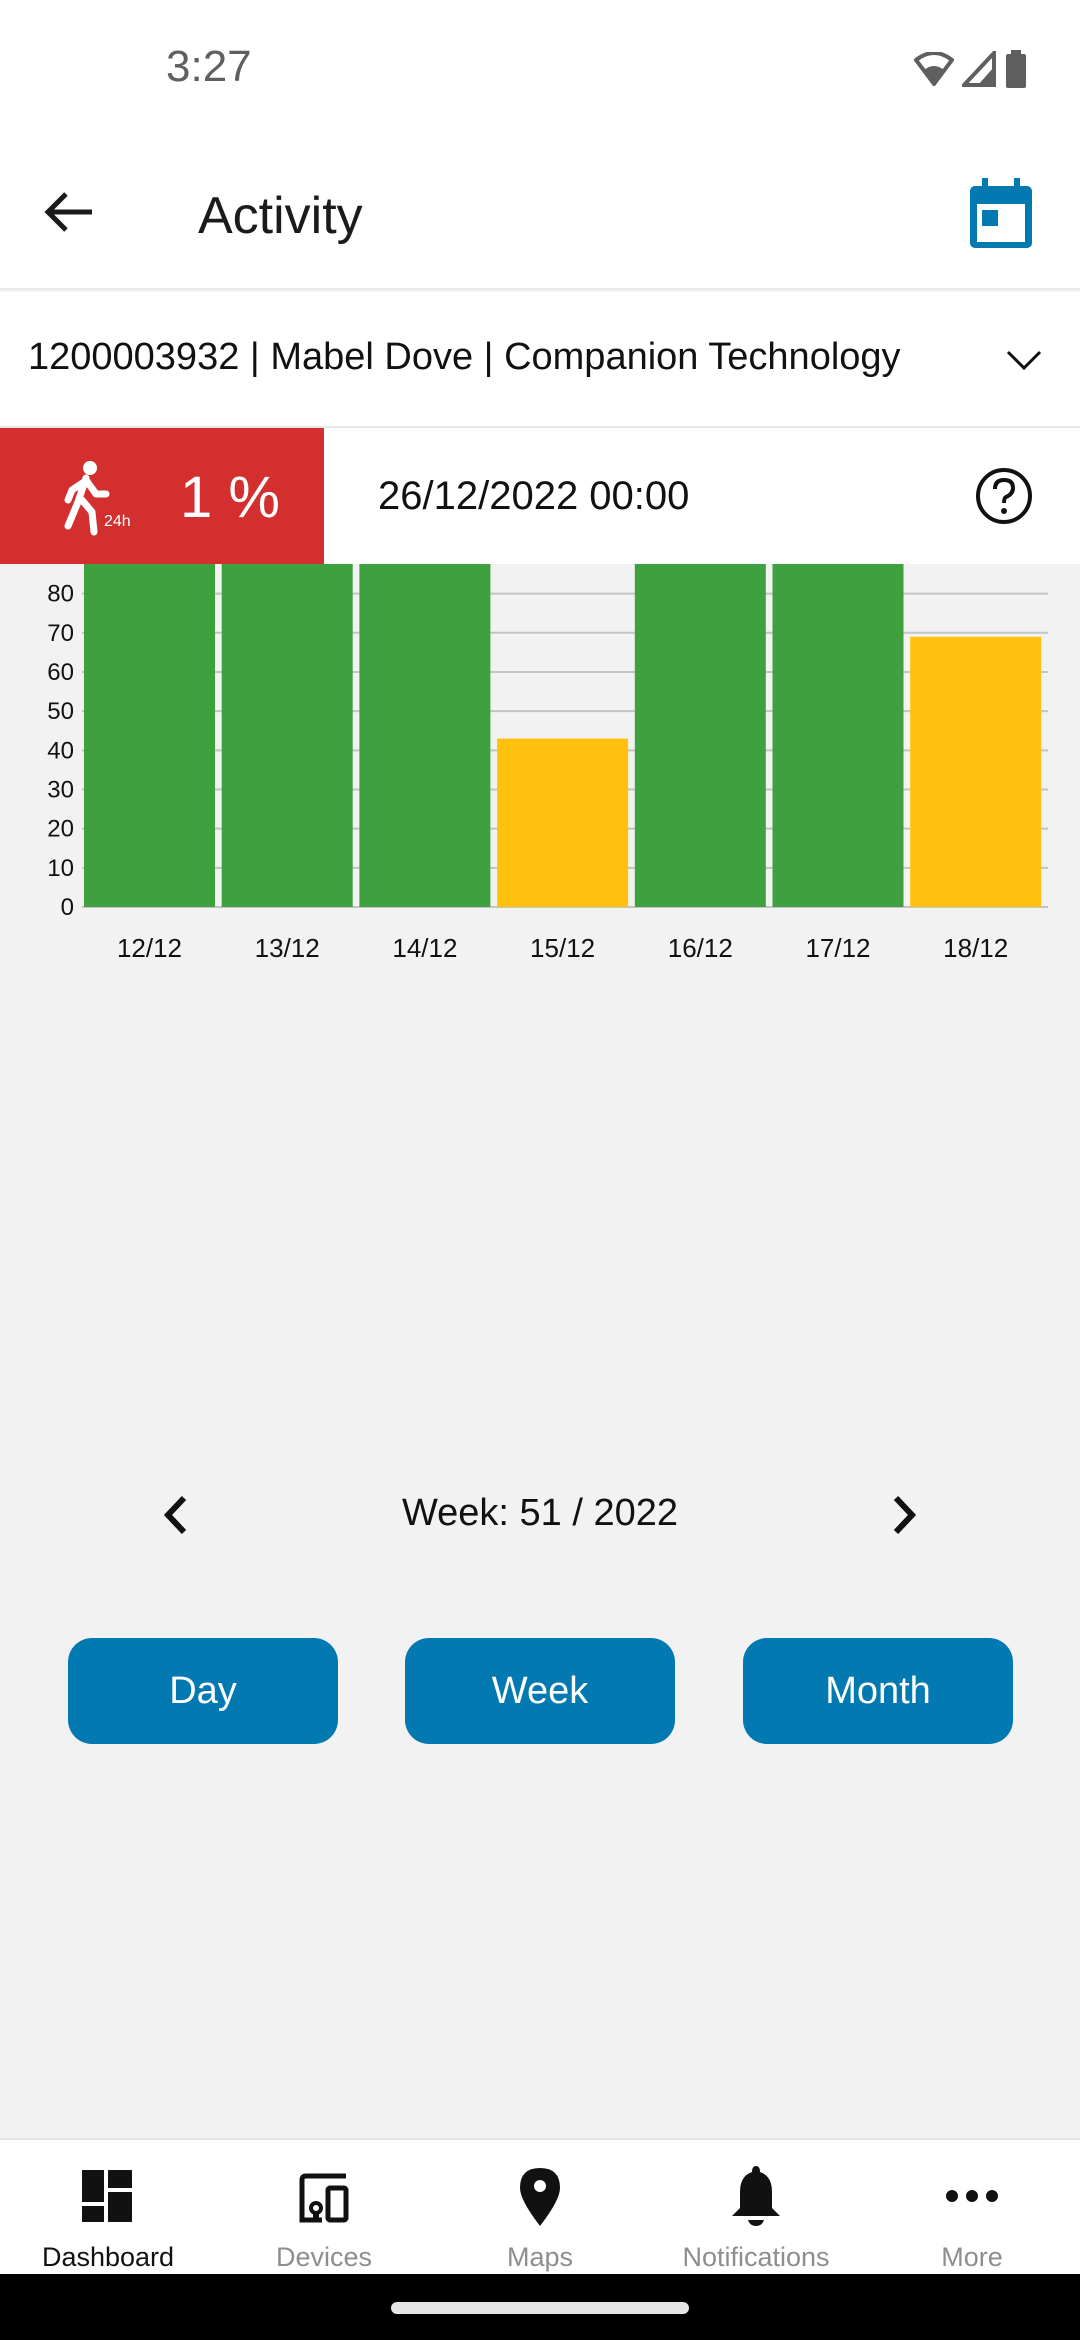 This screenshot has height=2340, width=1080. I want to click on nav-item-maps: Maps, so click(540, 2207).